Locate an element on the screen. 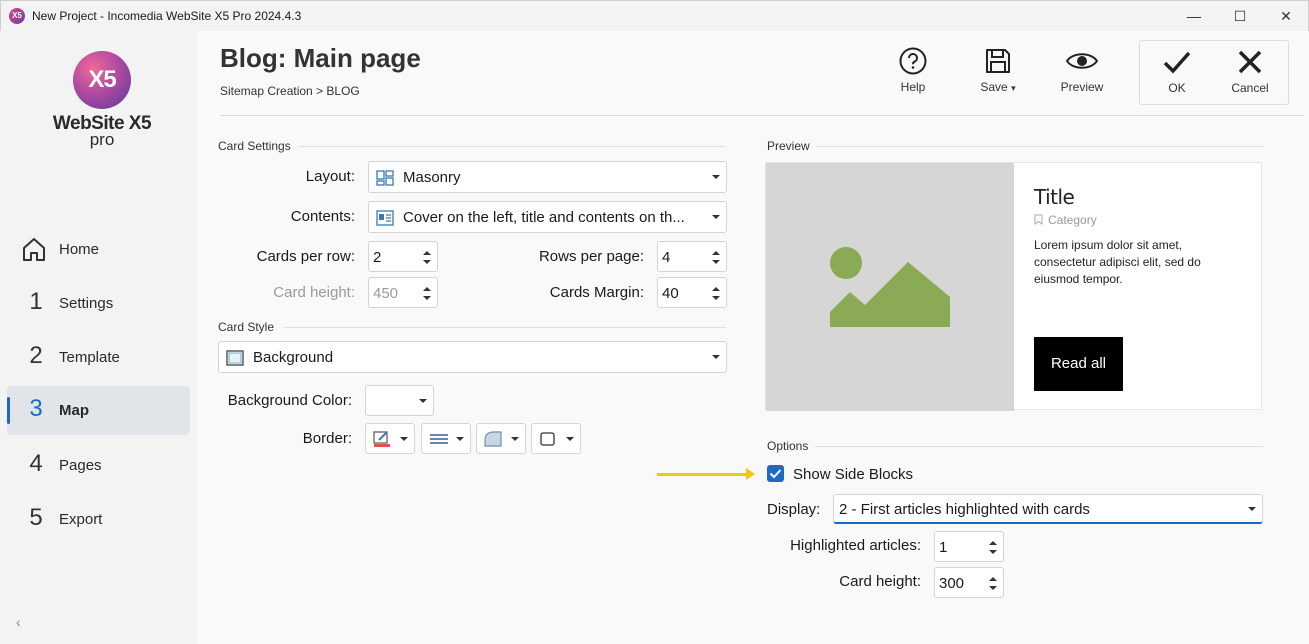 The width and height of the screenshot is (1309, 644). collapse-sidebar-icon: ‹ is located at coordinates (18, 622).